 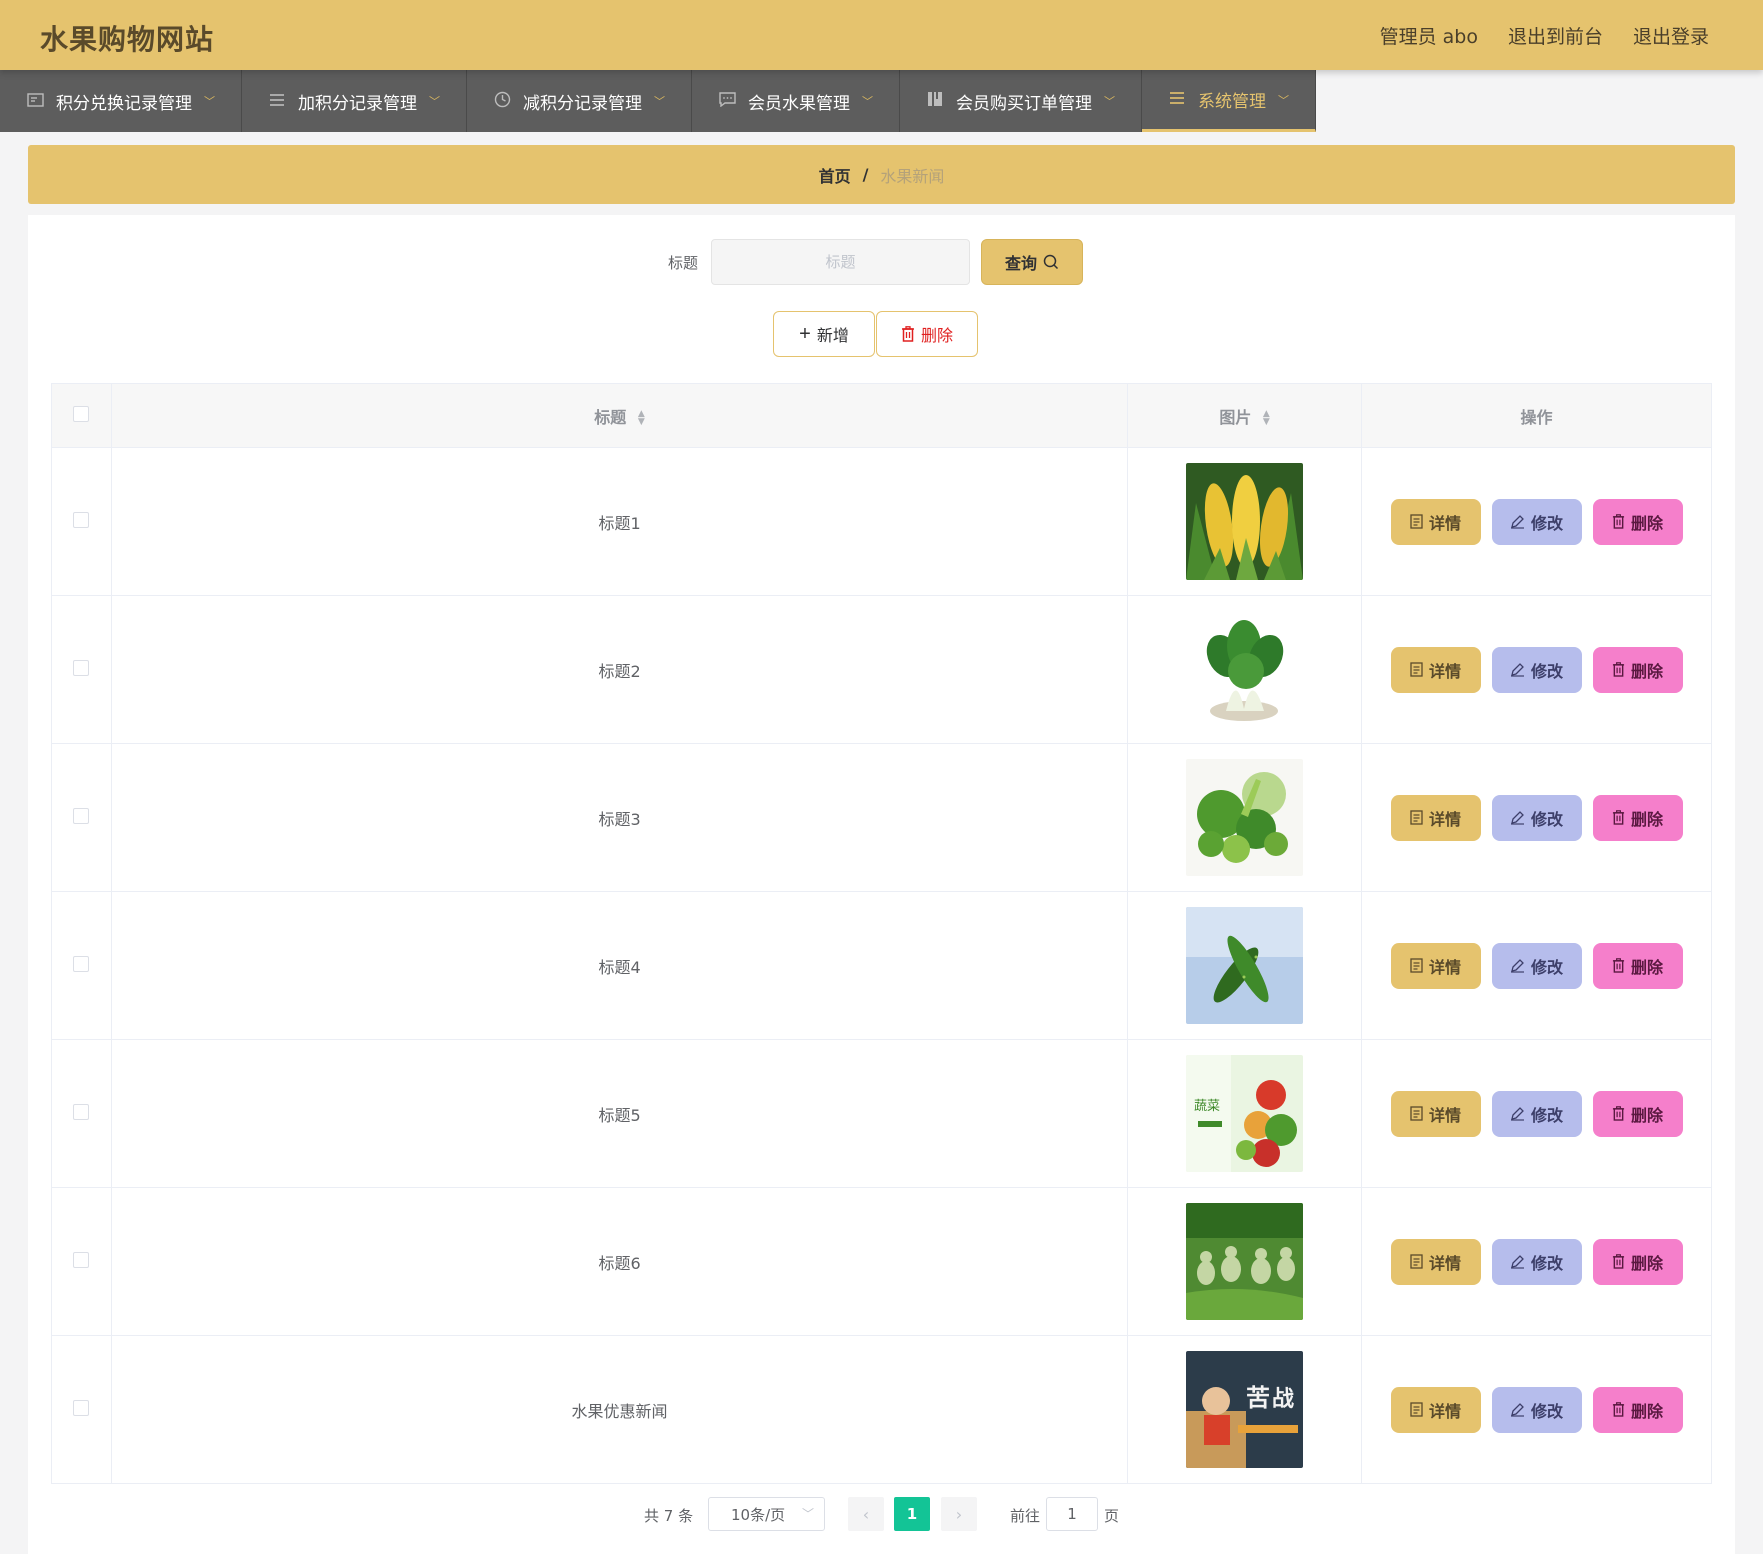 I want to click on admin-user-label: 管理员 abo, so click(x=1429, y=35).